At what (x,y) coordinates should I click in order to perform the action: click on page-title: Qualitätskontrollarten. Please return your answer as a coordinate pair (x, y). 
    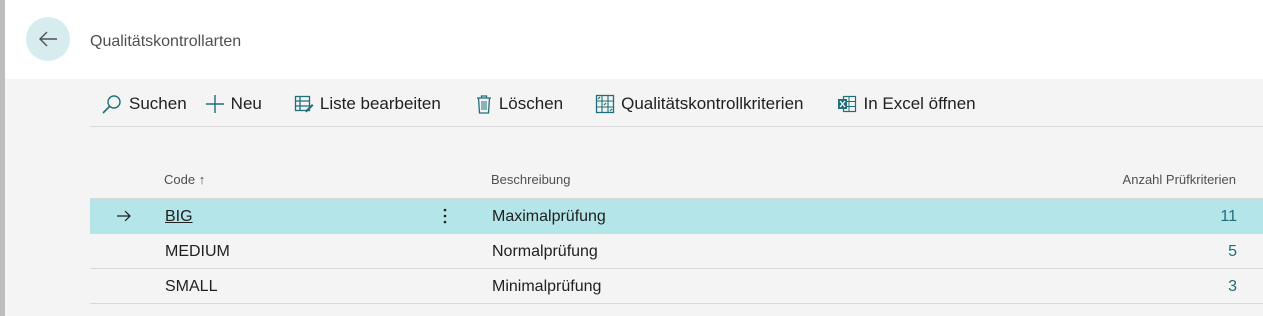
    Looking at the image, I should click on (166, 41).